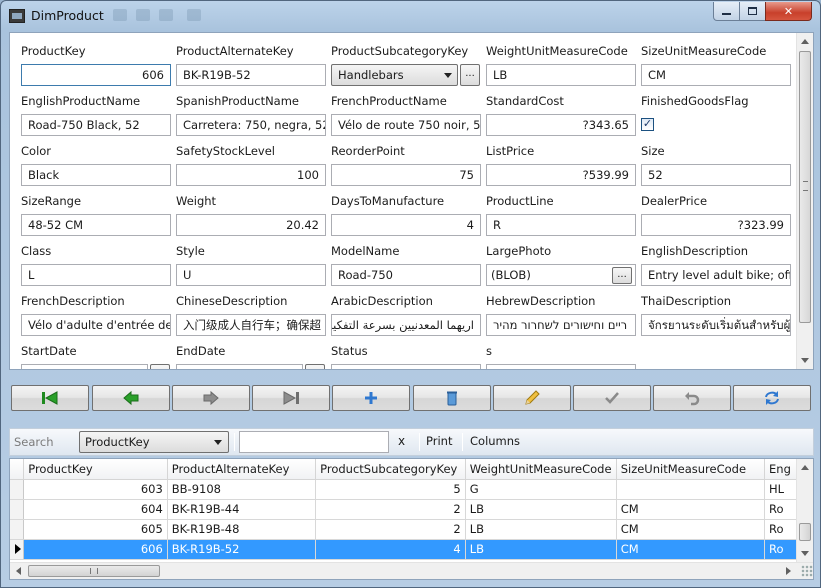 This screenshot has width=821, height=588. What do you see at coordinates (612, 398) in the screenshot?
I see `save-record-button` at bounding box center [612, 398].